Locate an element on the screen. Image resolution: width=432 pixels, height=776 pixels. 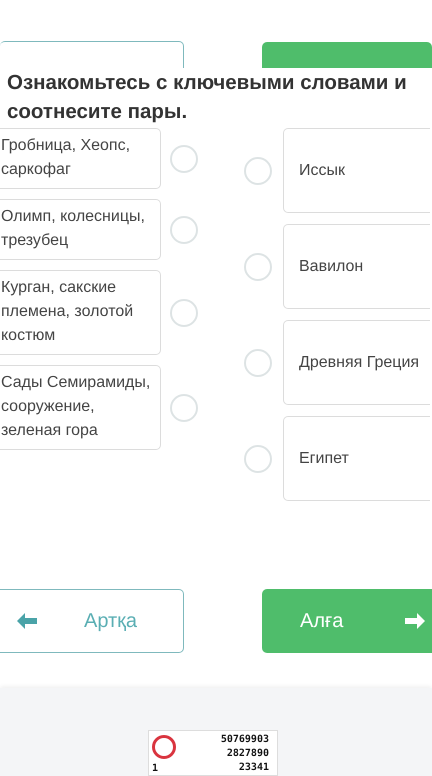
answer-card: Египет is located at coordinates (356, 458).